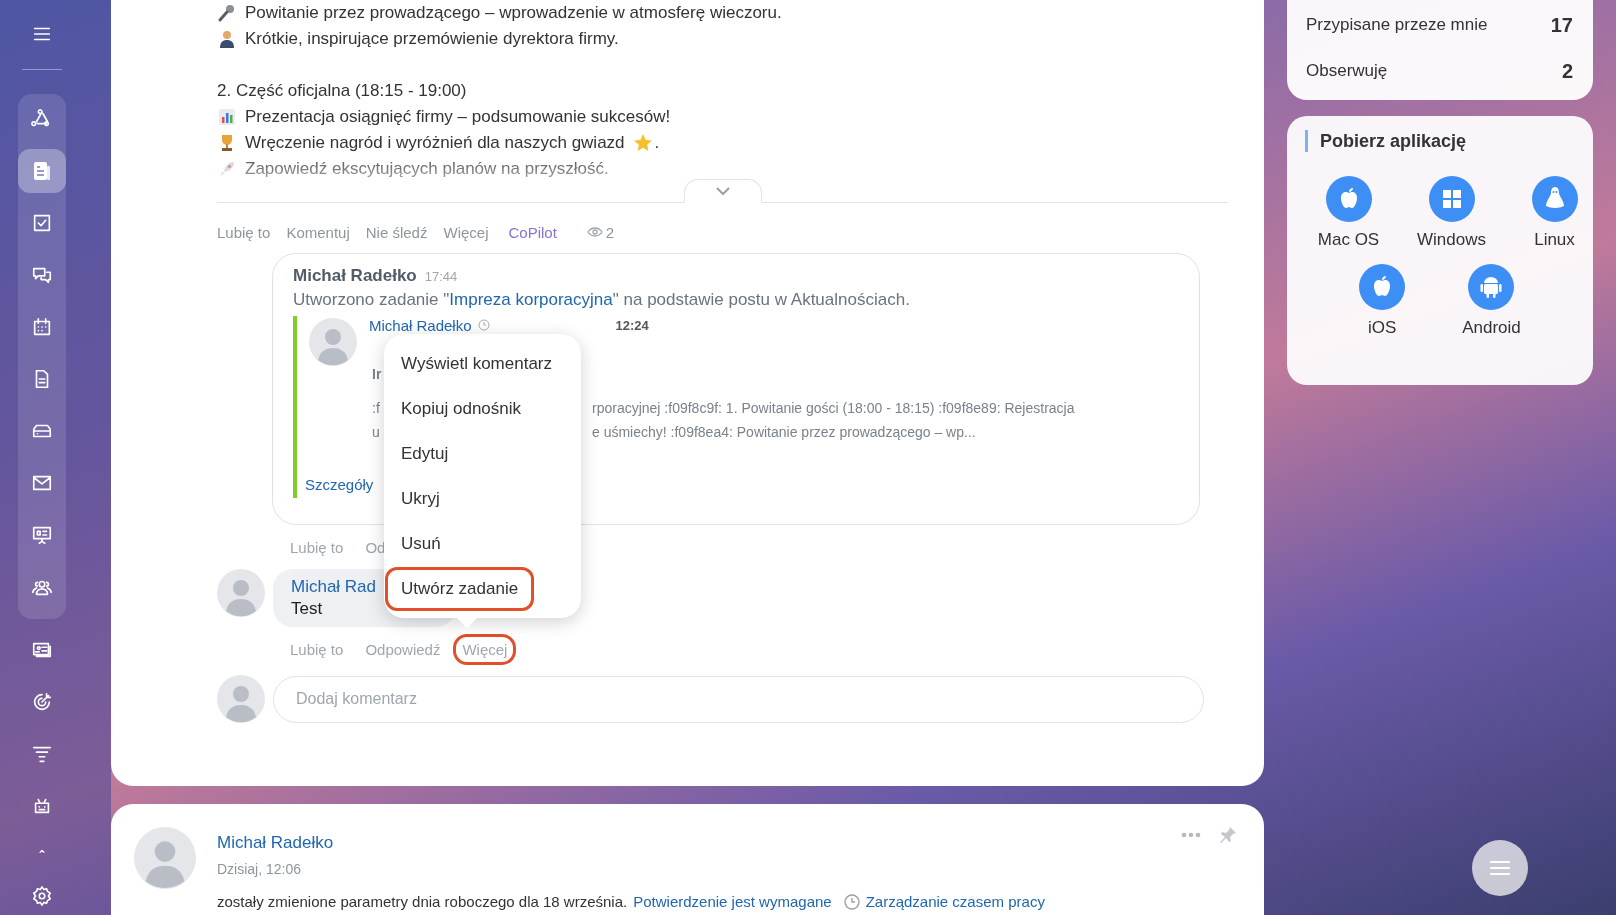 This screenshot has height=915, width=1616. Describe the element at coordinates (42, 535) in the screenshot. I see `presentation-icon` at that location.